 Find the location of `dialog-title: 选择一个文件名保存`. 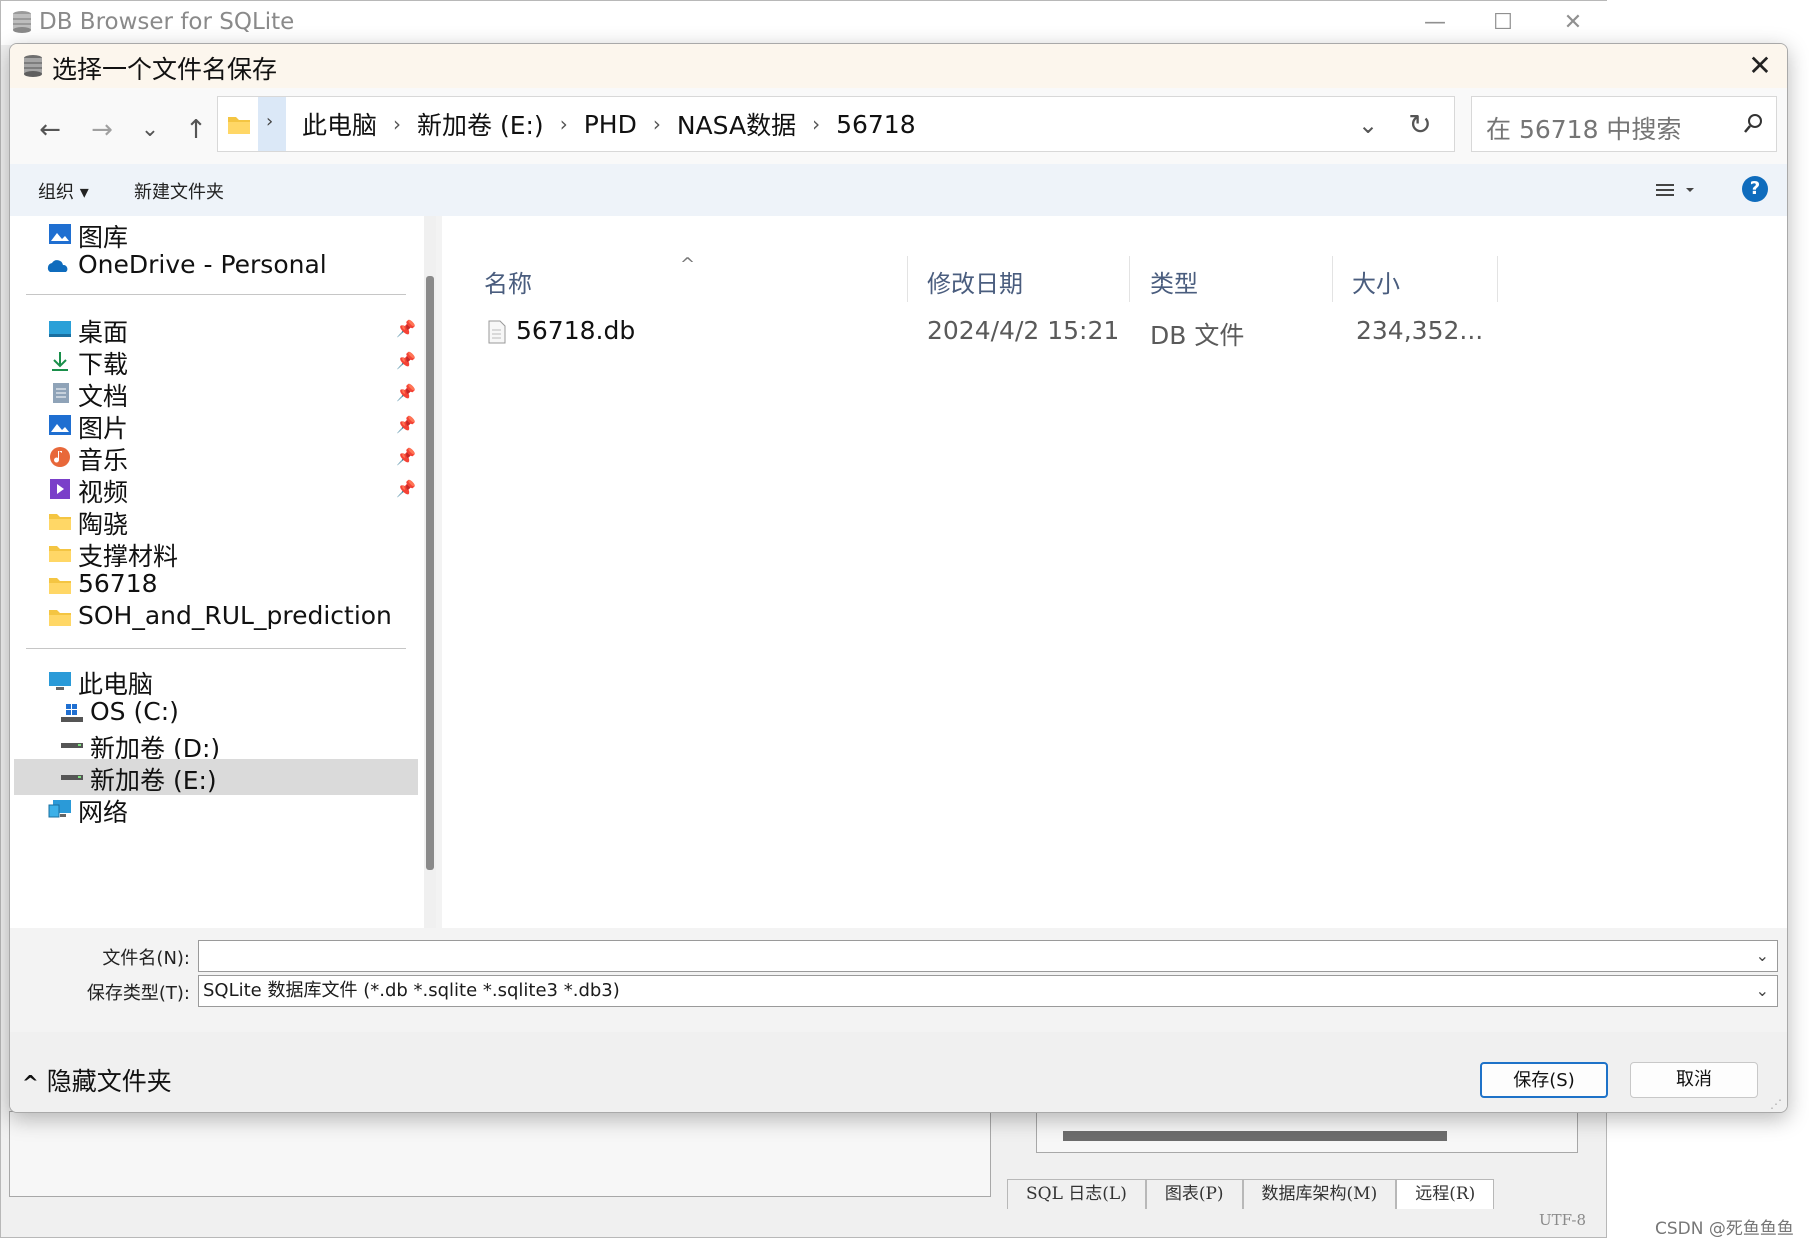

dialog-title: 选择一个文件名保存 is located at coordinates (165, 69).